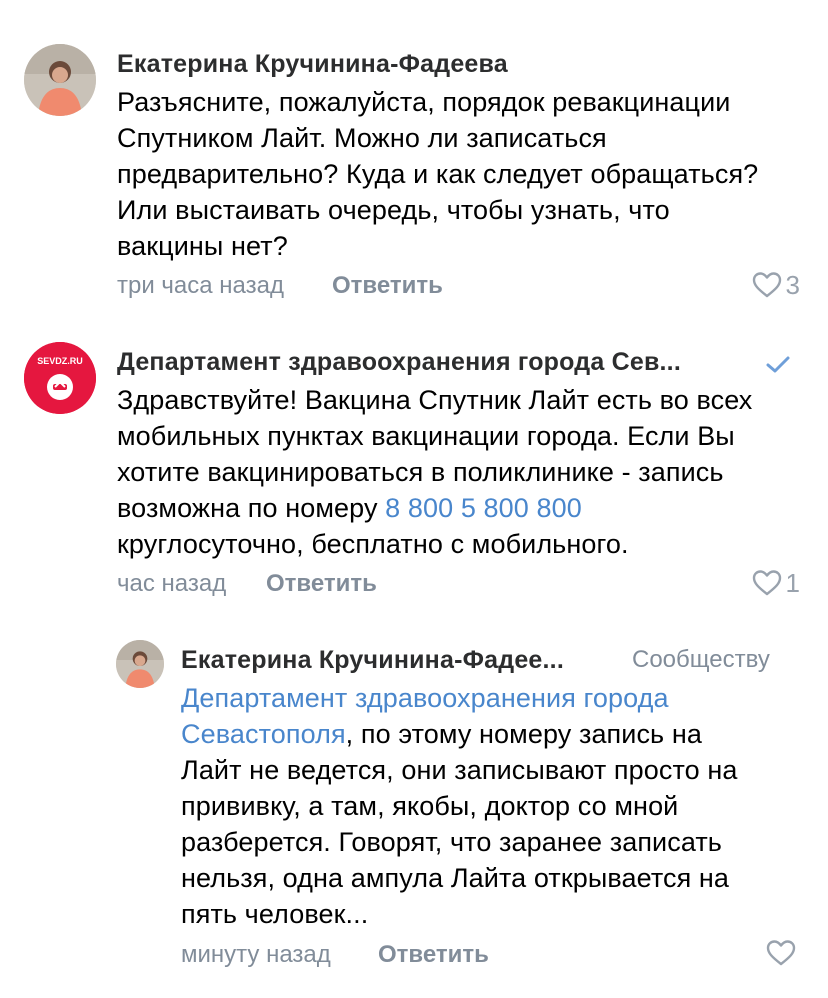  Describe the element at coordinates (430, 806) in the screenshot. I see `comment-text-line: прививку, а там, якобы, доктор со мной` at that location.